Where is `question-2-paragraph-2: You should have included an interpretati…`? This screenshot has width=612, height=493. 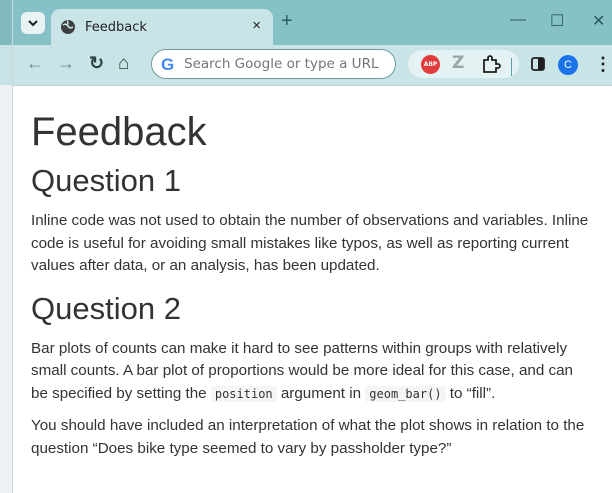
question-2-paragraph-2: You should have included an interpretati… is located at coordinates (308, 437).